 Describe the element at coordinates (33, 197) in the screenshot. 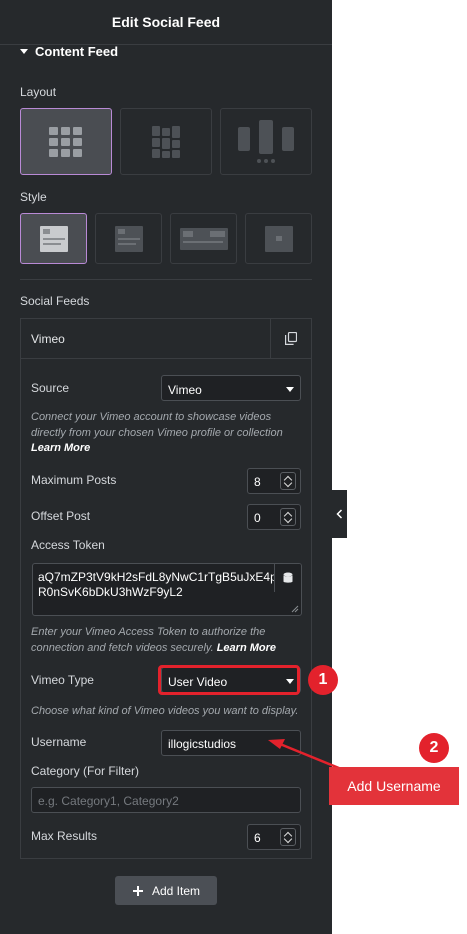

I see `style-label: Style` at that location.